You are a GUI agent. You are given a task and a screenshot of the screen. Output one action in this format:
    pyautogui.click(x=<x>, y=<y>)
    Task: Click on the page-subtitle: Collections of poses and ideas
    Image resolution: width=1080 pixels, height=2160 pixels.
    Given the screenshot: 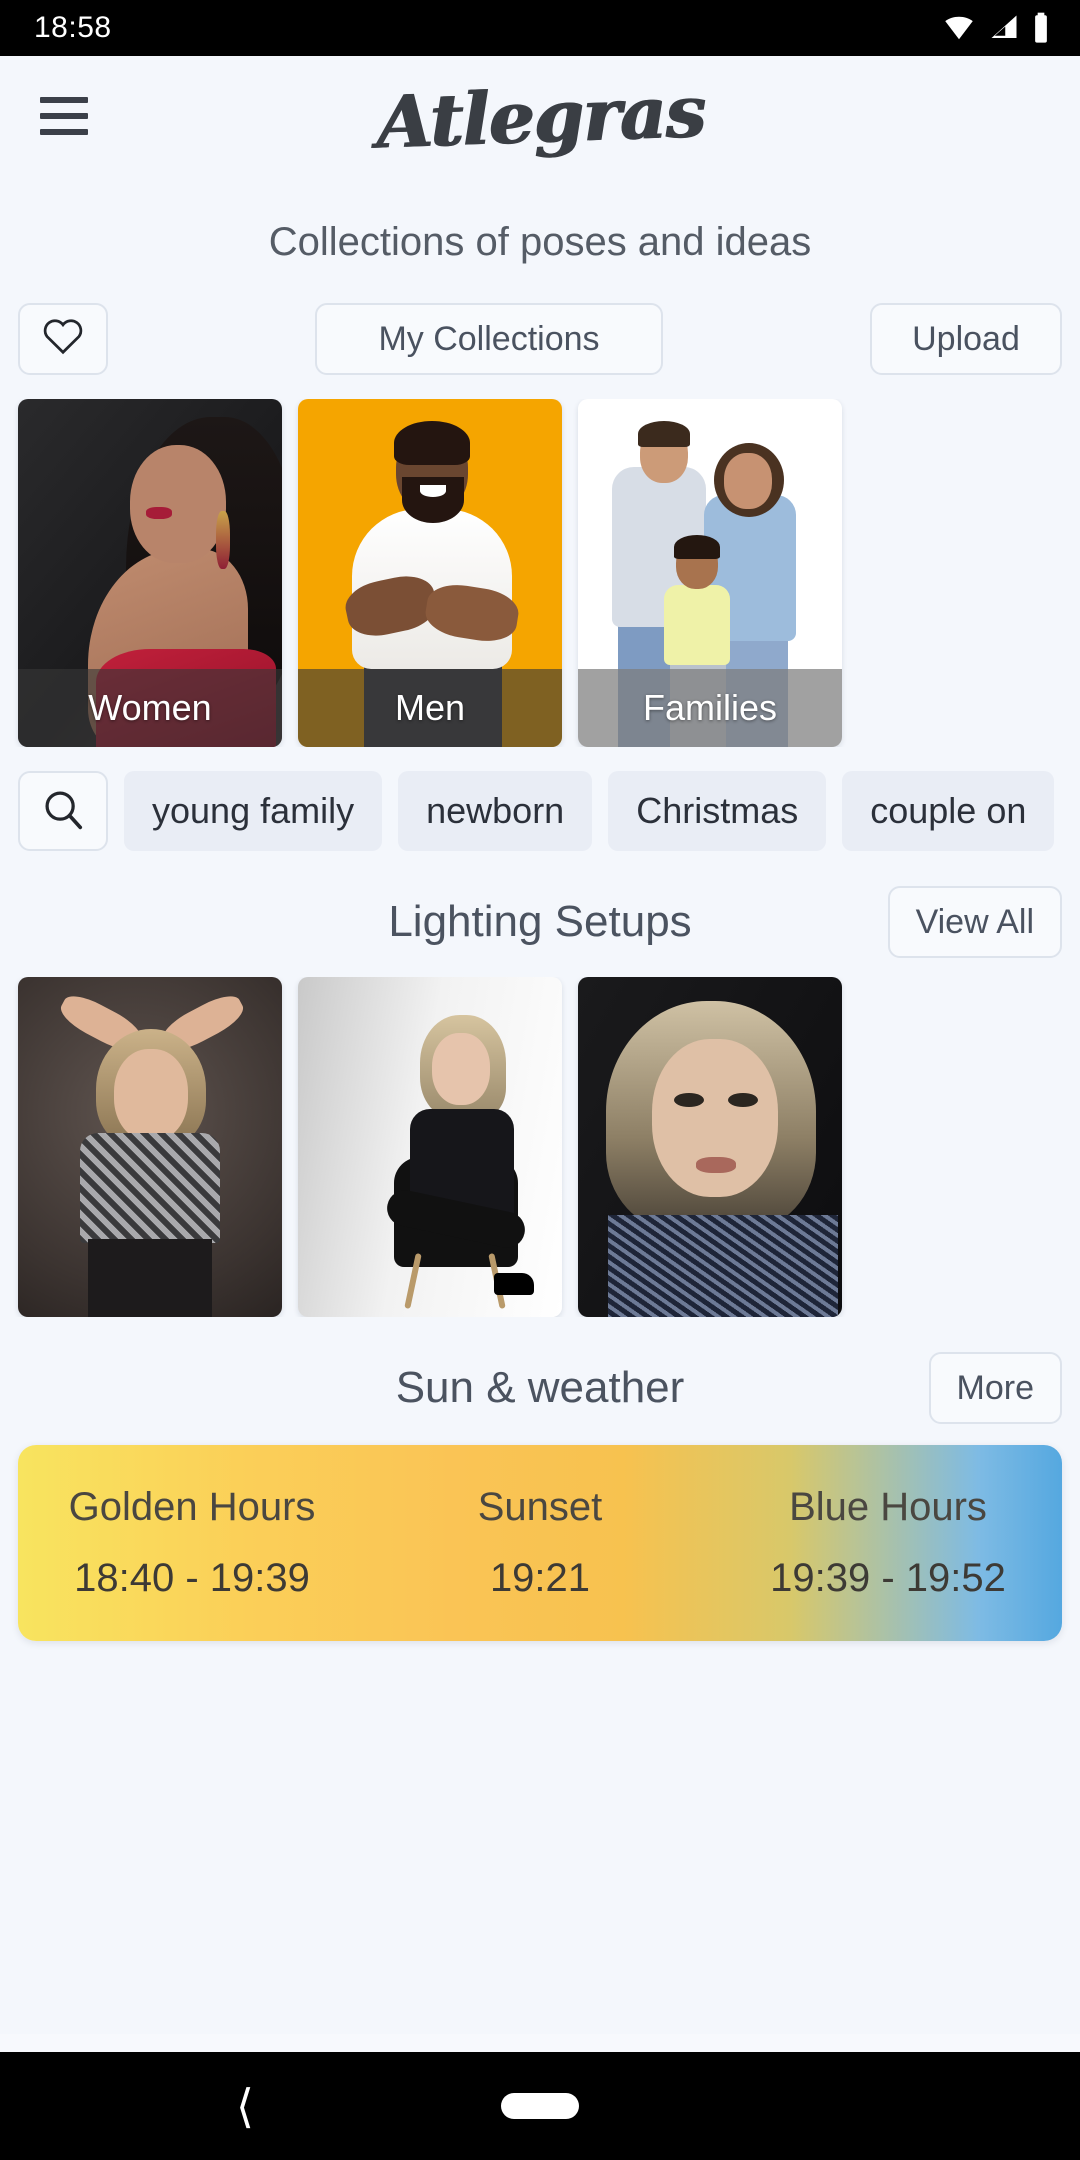 What is the action you would take?
    pyautogui.click(x=540, y=242)
    